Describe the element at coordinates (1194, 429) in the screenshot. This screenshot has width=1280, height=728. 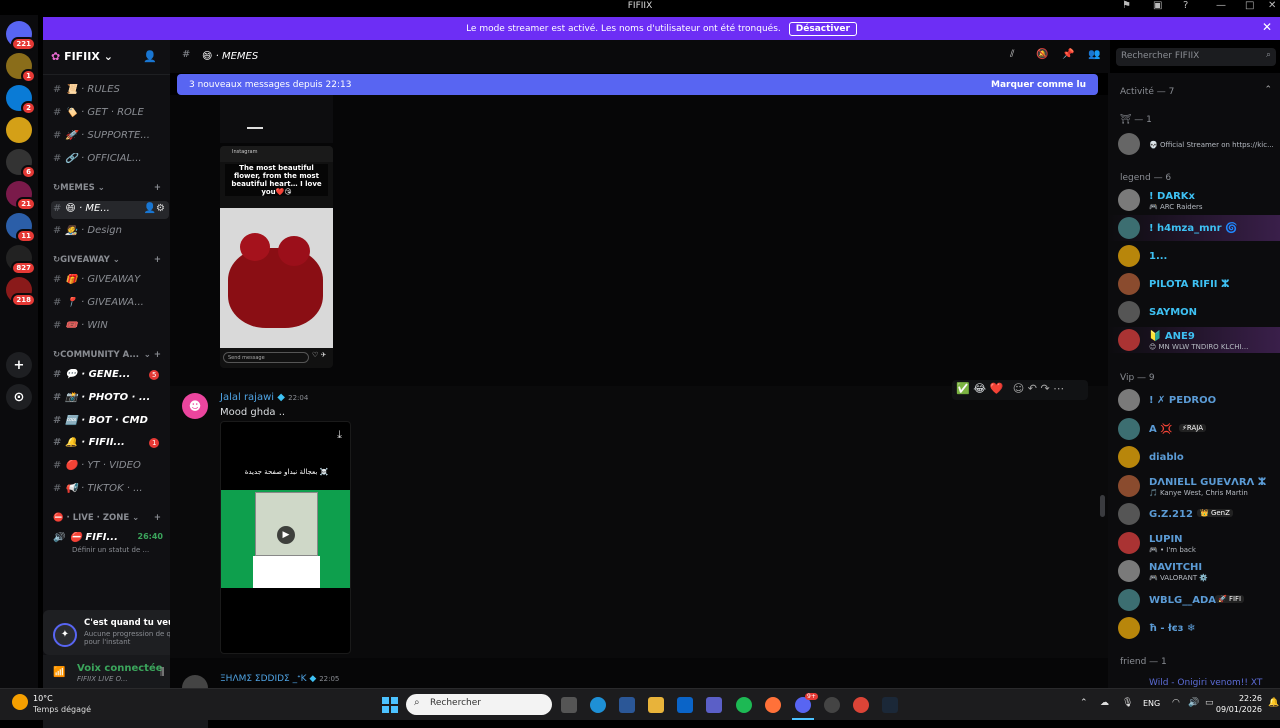
I see `member-item: A 💢 ⚡RAJA` at that location.